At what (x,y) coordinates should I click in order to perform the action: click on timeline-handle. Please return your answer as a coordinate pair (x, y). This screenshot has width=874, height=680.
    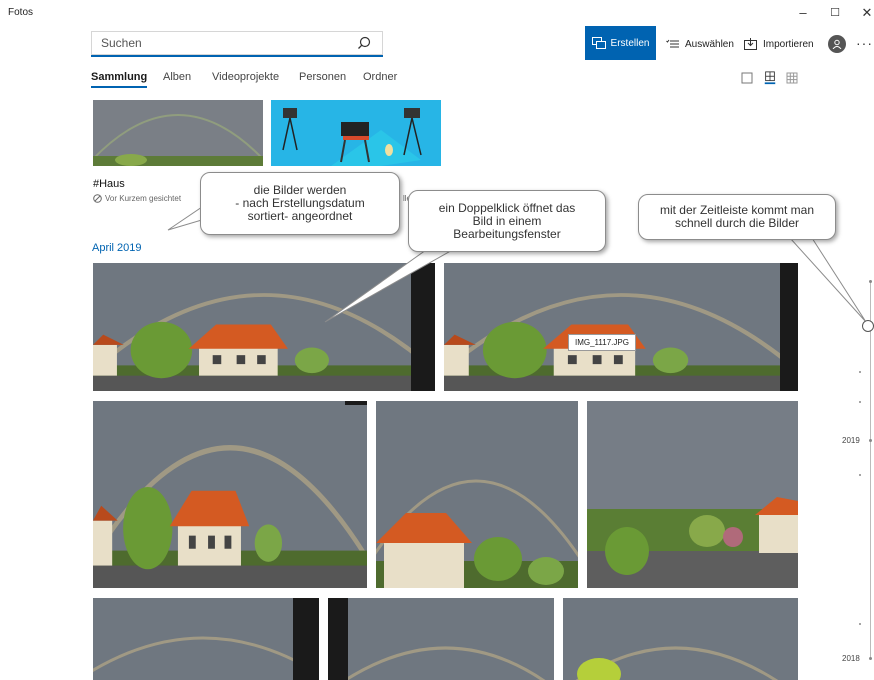
    Looking at the image, I should click on (868, 326).